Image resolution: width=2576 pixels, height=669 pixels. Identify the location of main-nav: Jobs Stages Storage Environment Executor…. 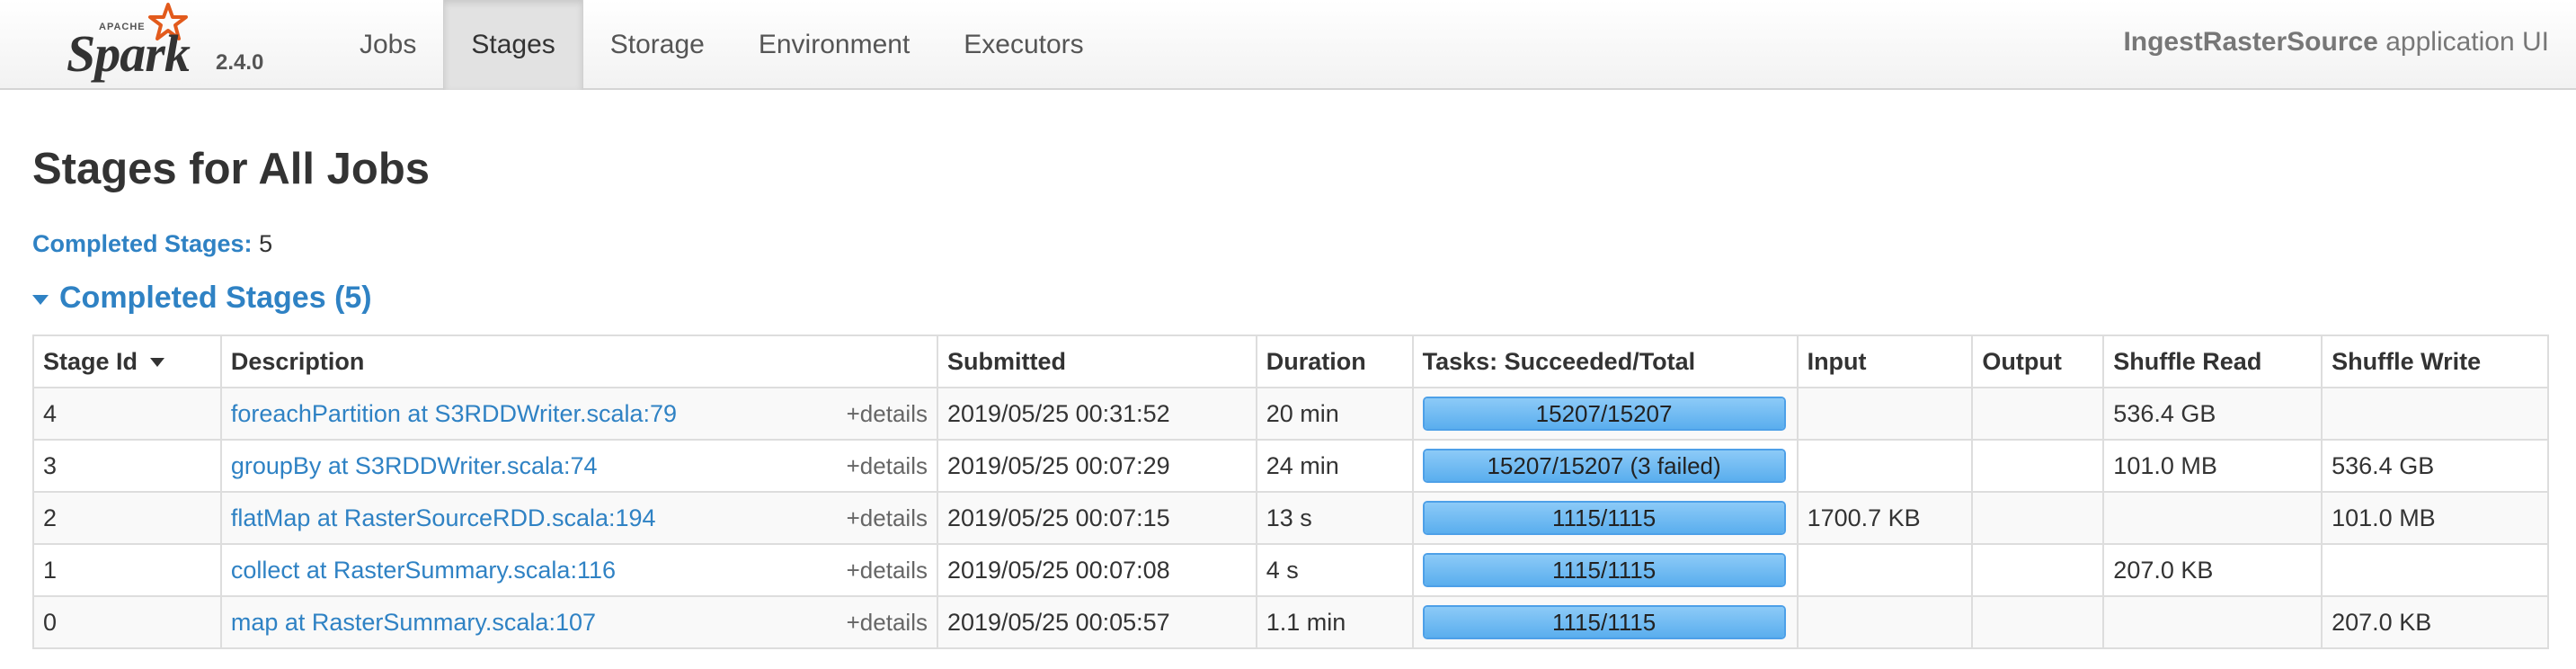
(722, 45).